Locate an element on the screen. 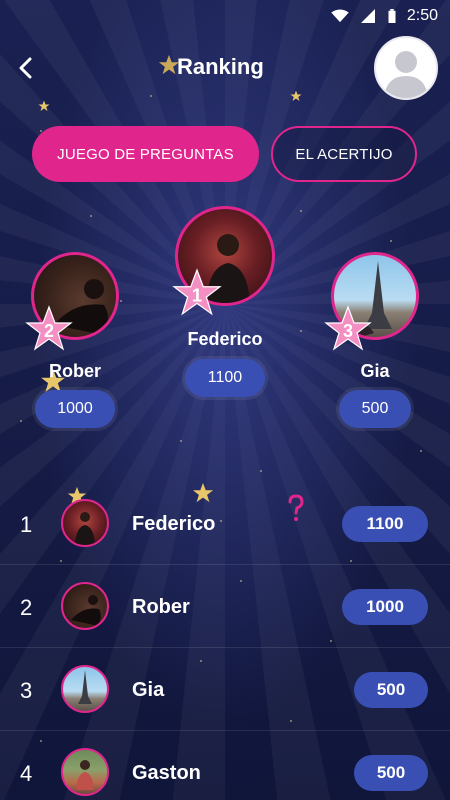 This screenshot has width=450, height=800. app-header: Ranking is located at coordinates (225, 68).